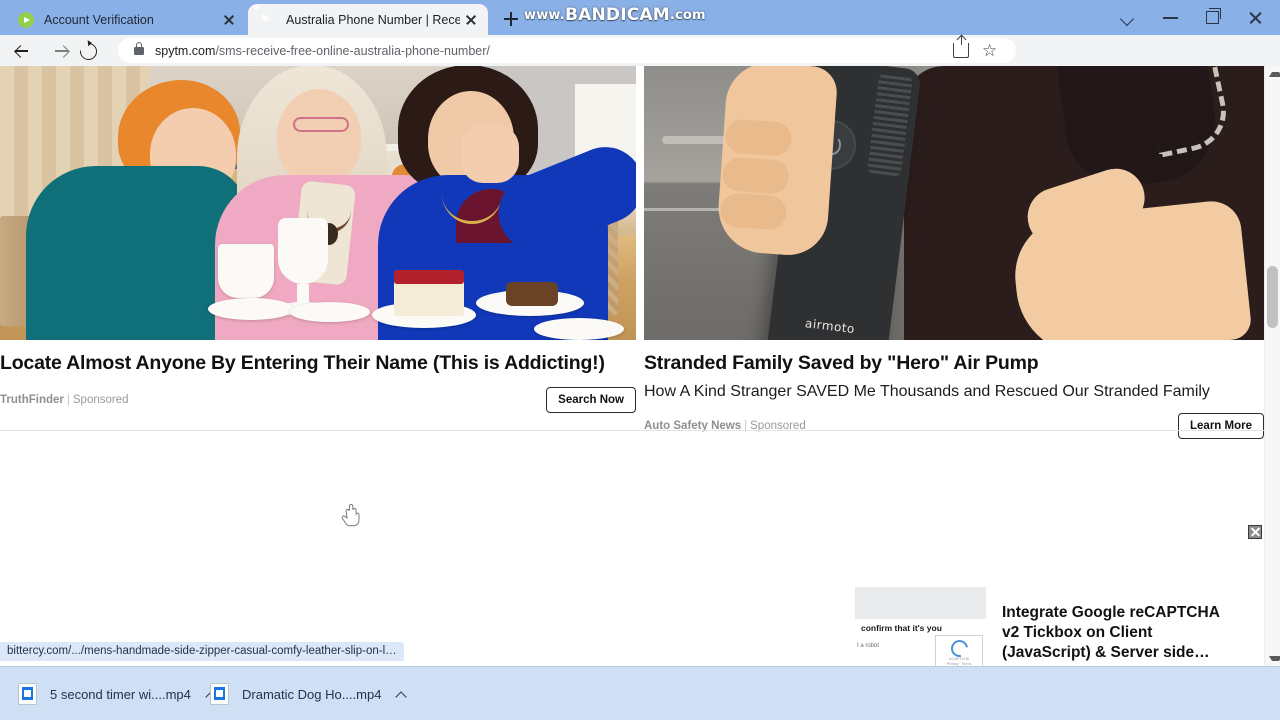  I want to click on watermark-suffix: .com, so click(687, 15).